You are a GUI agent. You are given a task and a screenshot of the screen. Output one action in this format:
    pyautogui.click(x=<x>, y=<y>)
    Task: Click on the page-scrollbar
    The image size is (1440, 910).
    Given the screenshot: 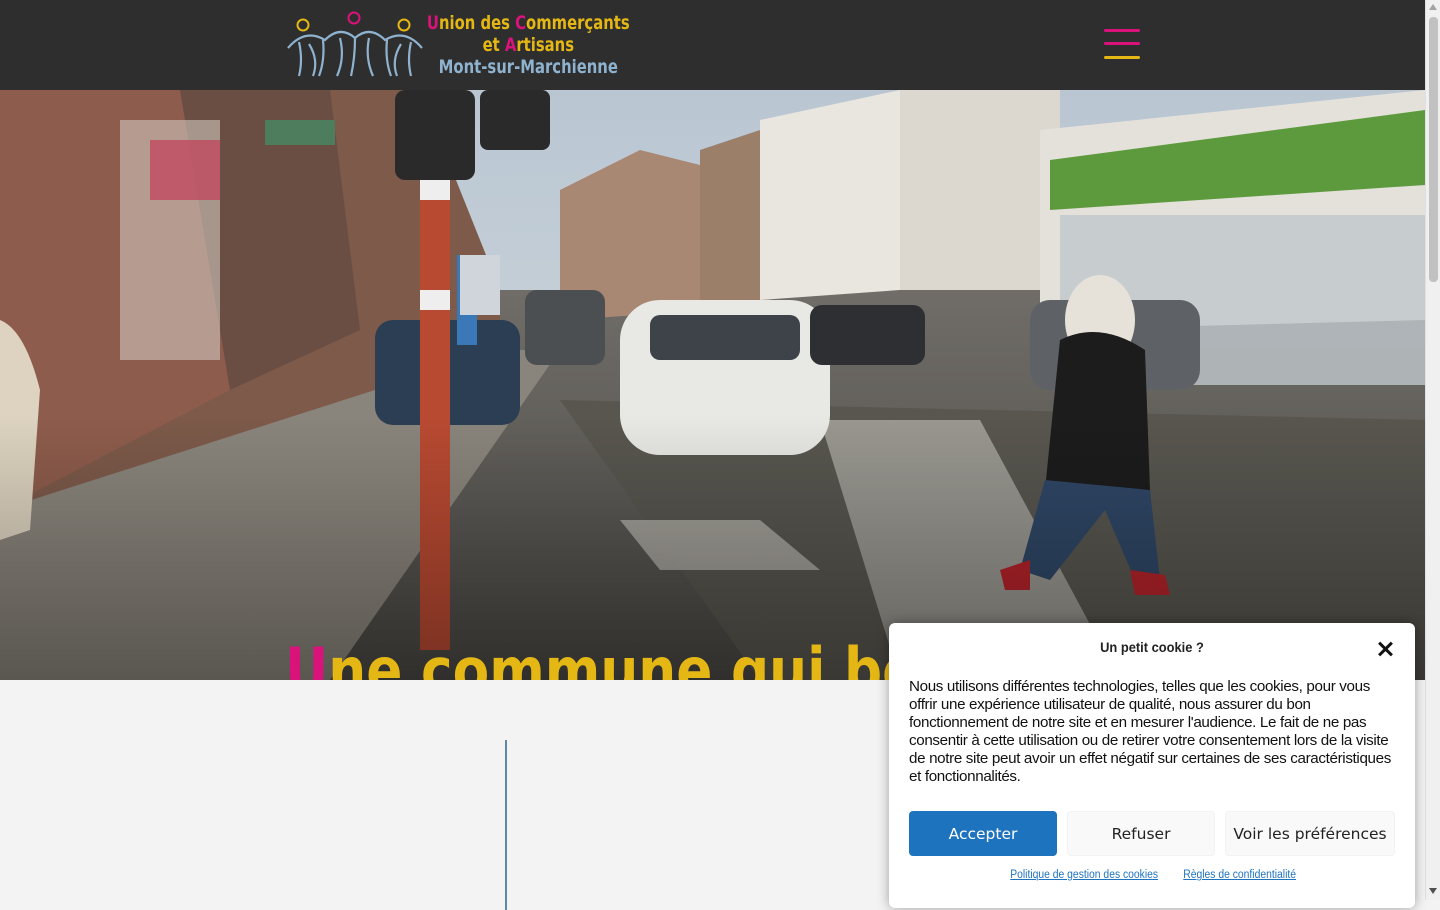 What is the action you would take?
    pyautogui.click(x=1432, y=450)
    